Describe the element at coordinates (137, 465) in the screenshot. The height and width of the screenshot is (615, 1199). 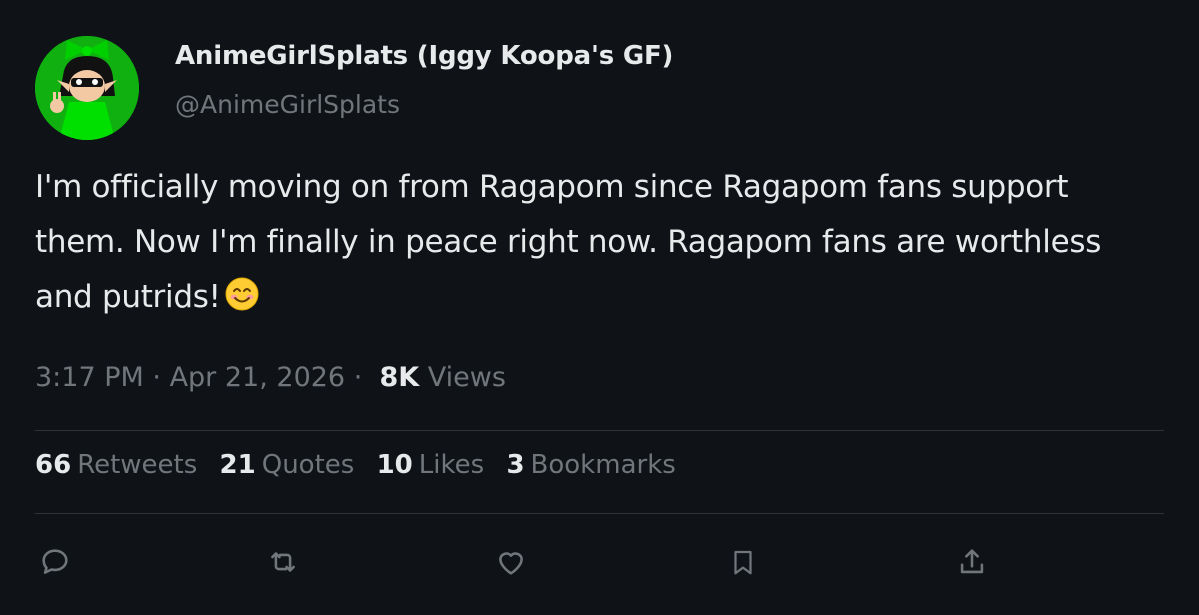
I see `retweets-label: Retweets` at that location.